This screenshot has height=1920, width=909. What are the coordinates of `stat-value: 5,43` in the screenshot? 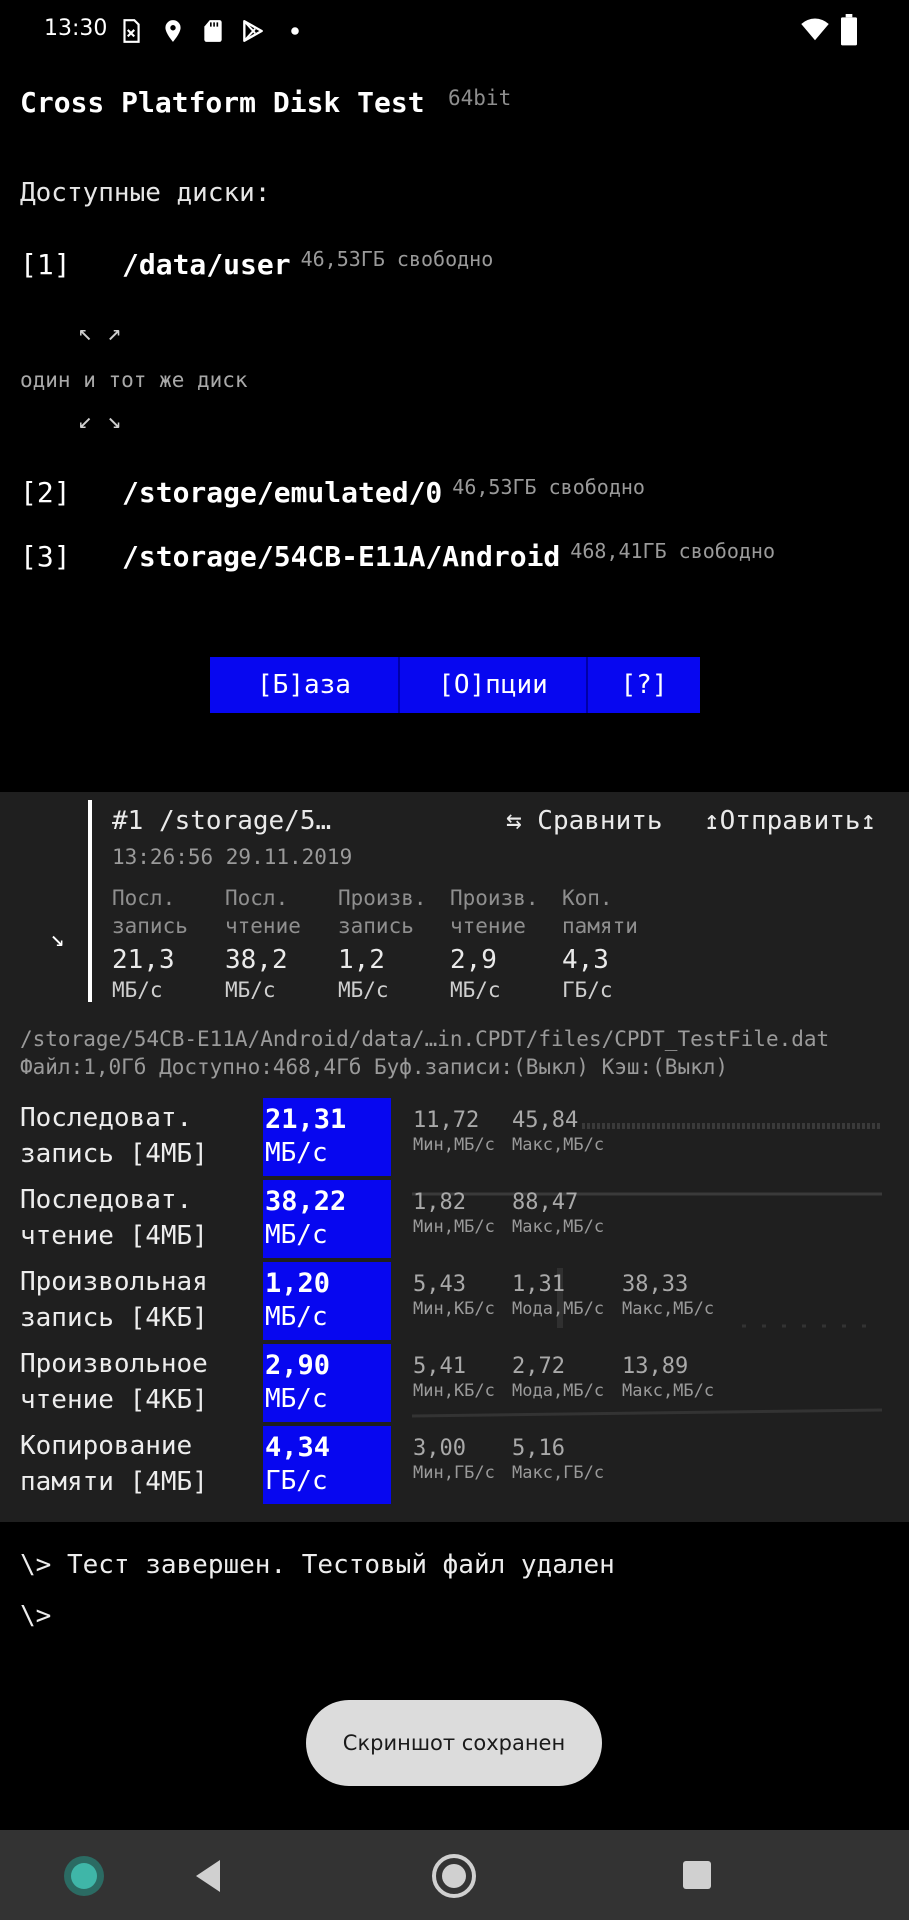 It's located at (439, 1284).